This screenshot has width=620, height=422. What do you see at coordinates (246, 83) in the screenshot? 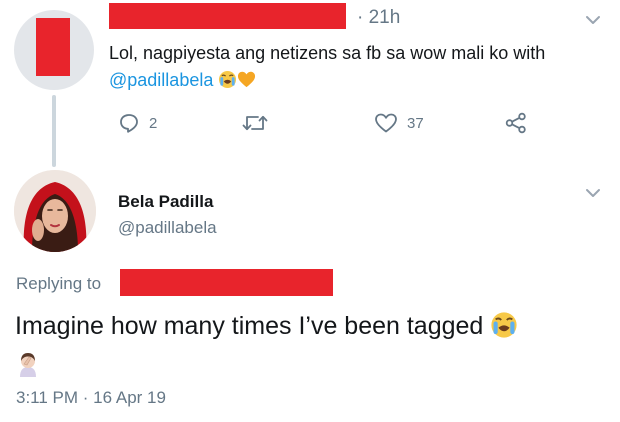
I see `orange-heart-emoji` at bounding box center [246, 83].